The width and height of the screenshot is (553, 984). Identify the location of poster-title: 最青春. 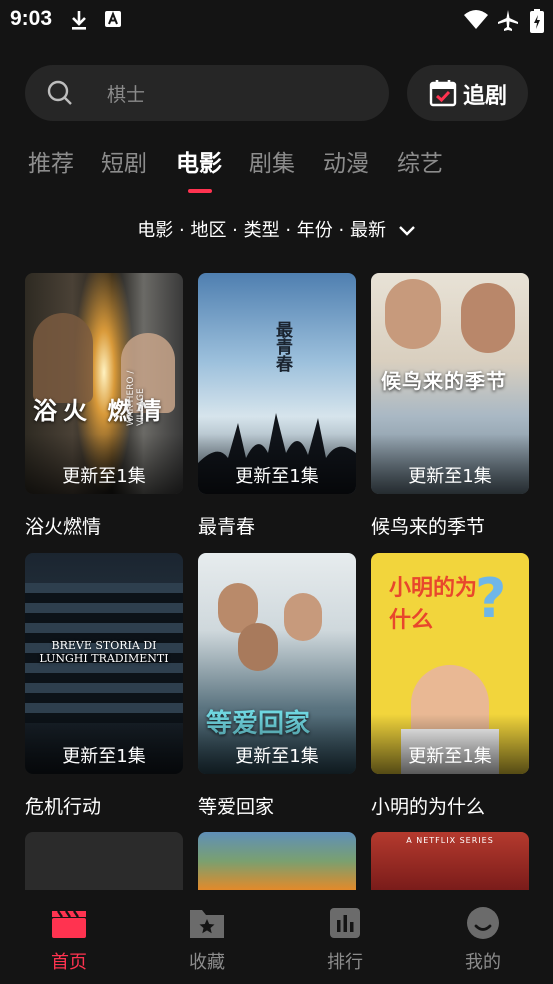
(282, 346).